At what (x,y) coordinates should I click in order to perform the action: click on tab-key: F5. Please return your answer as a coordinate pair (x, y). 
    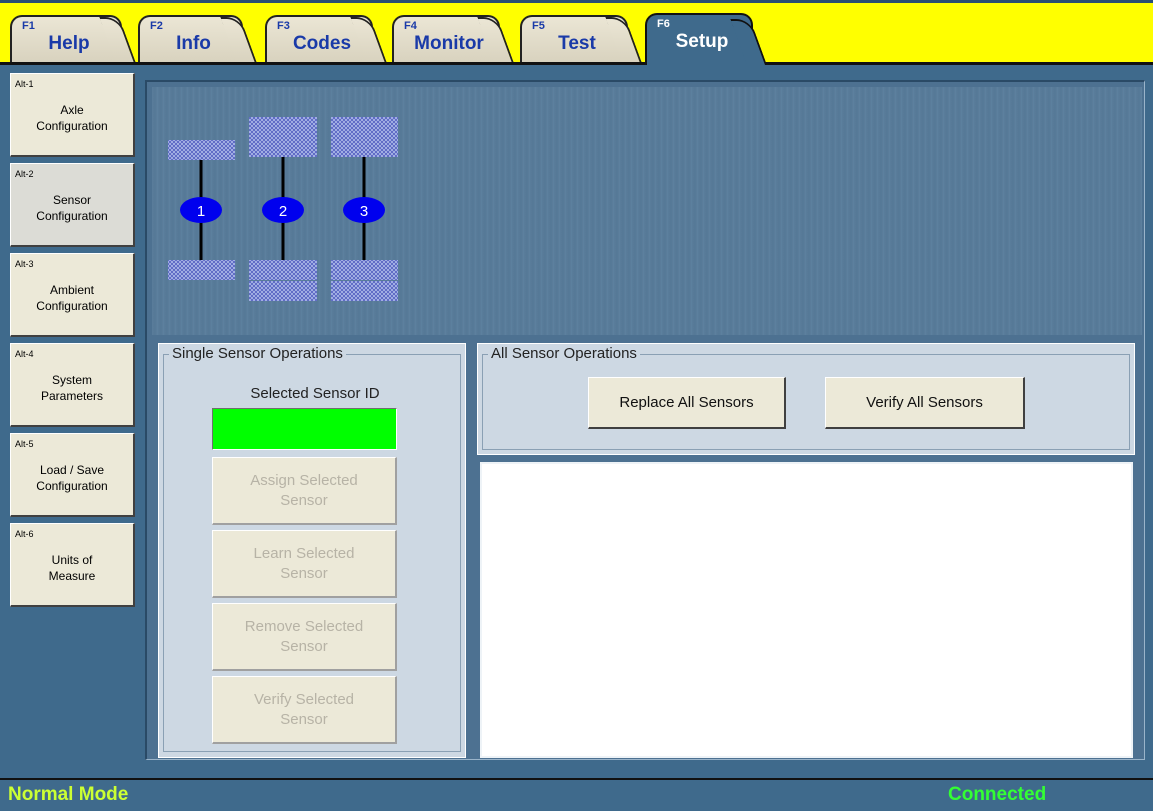
    Looking at the image, I should click on (538, 26).